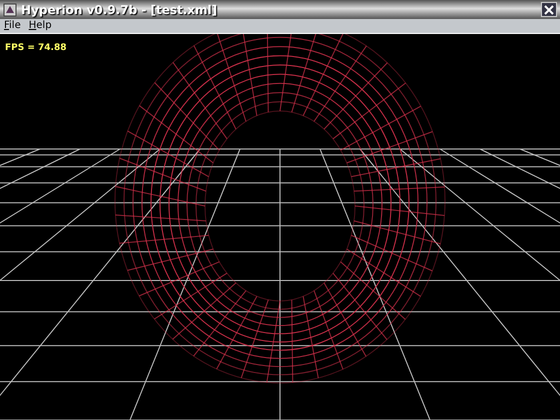 Image resolution: width=560 pixels, height=420 pixels. Describe the element at coordinates (12, 26) in the screenshot. I see `menu-item: File` at that location.